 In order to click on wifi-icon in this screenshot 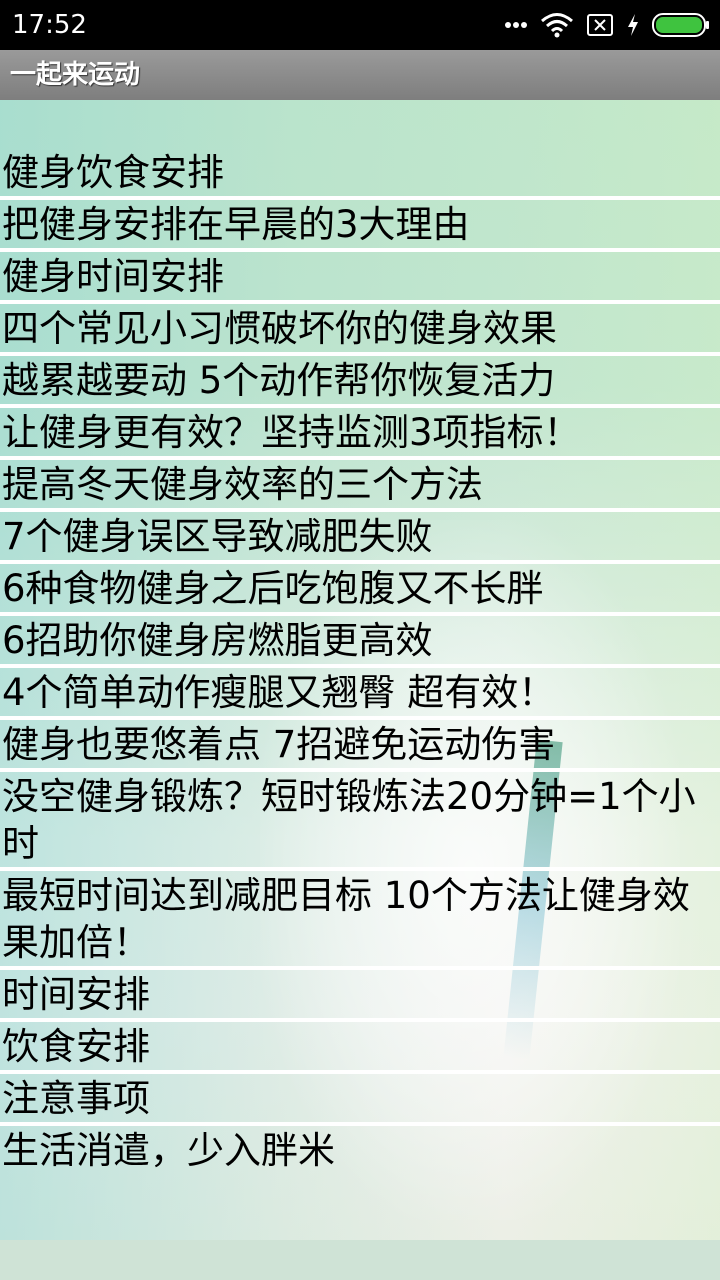, I will do `click(557, 25)`.